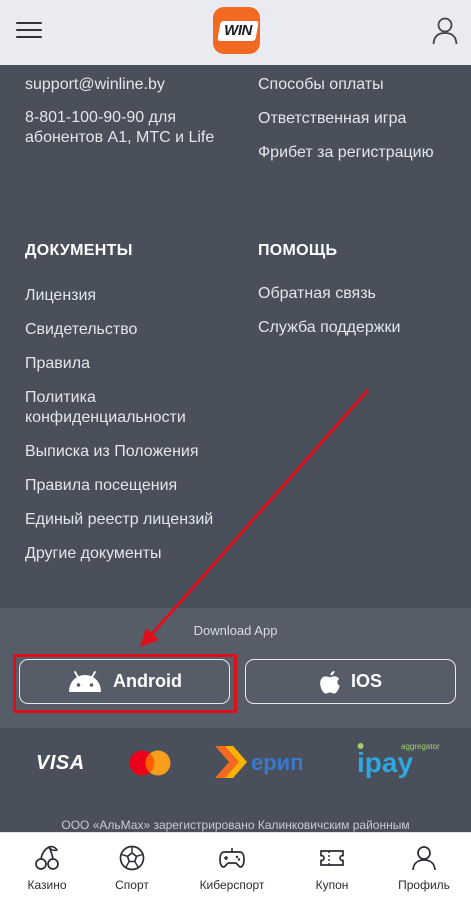 The image size is (471, 900). What do you see at coordinates (150, 763) in the screenshot?
I see `mastercard-logo` at bounding box center [150, 763].